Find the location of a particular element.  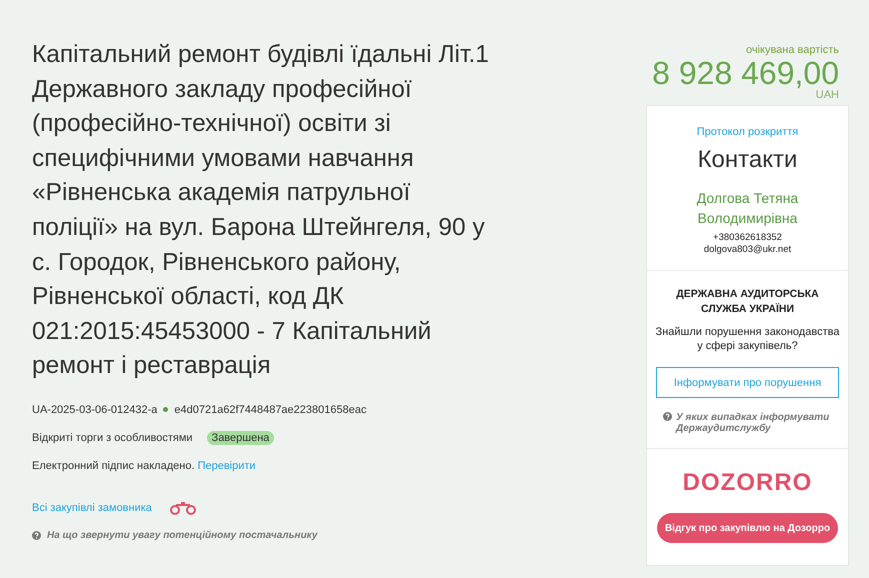

protocol-link: Протокол розкриття is located at coordinates (747, 132).